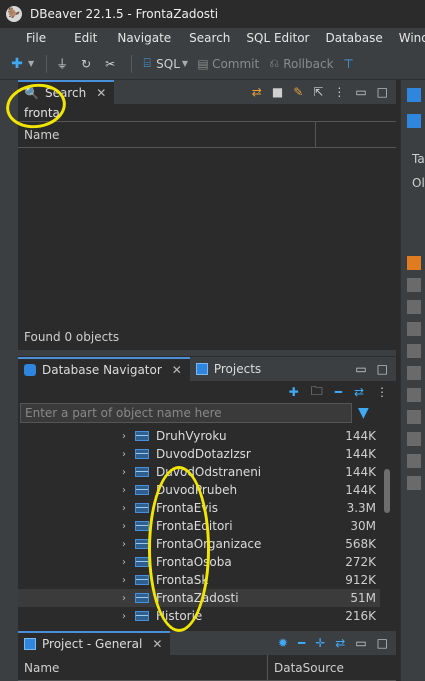 This screenshot has width=425, height=681. Describe the element at coordinates (203, 454) in the screenshot. I see `table-name: DuvodDotazIzsr` at that location.